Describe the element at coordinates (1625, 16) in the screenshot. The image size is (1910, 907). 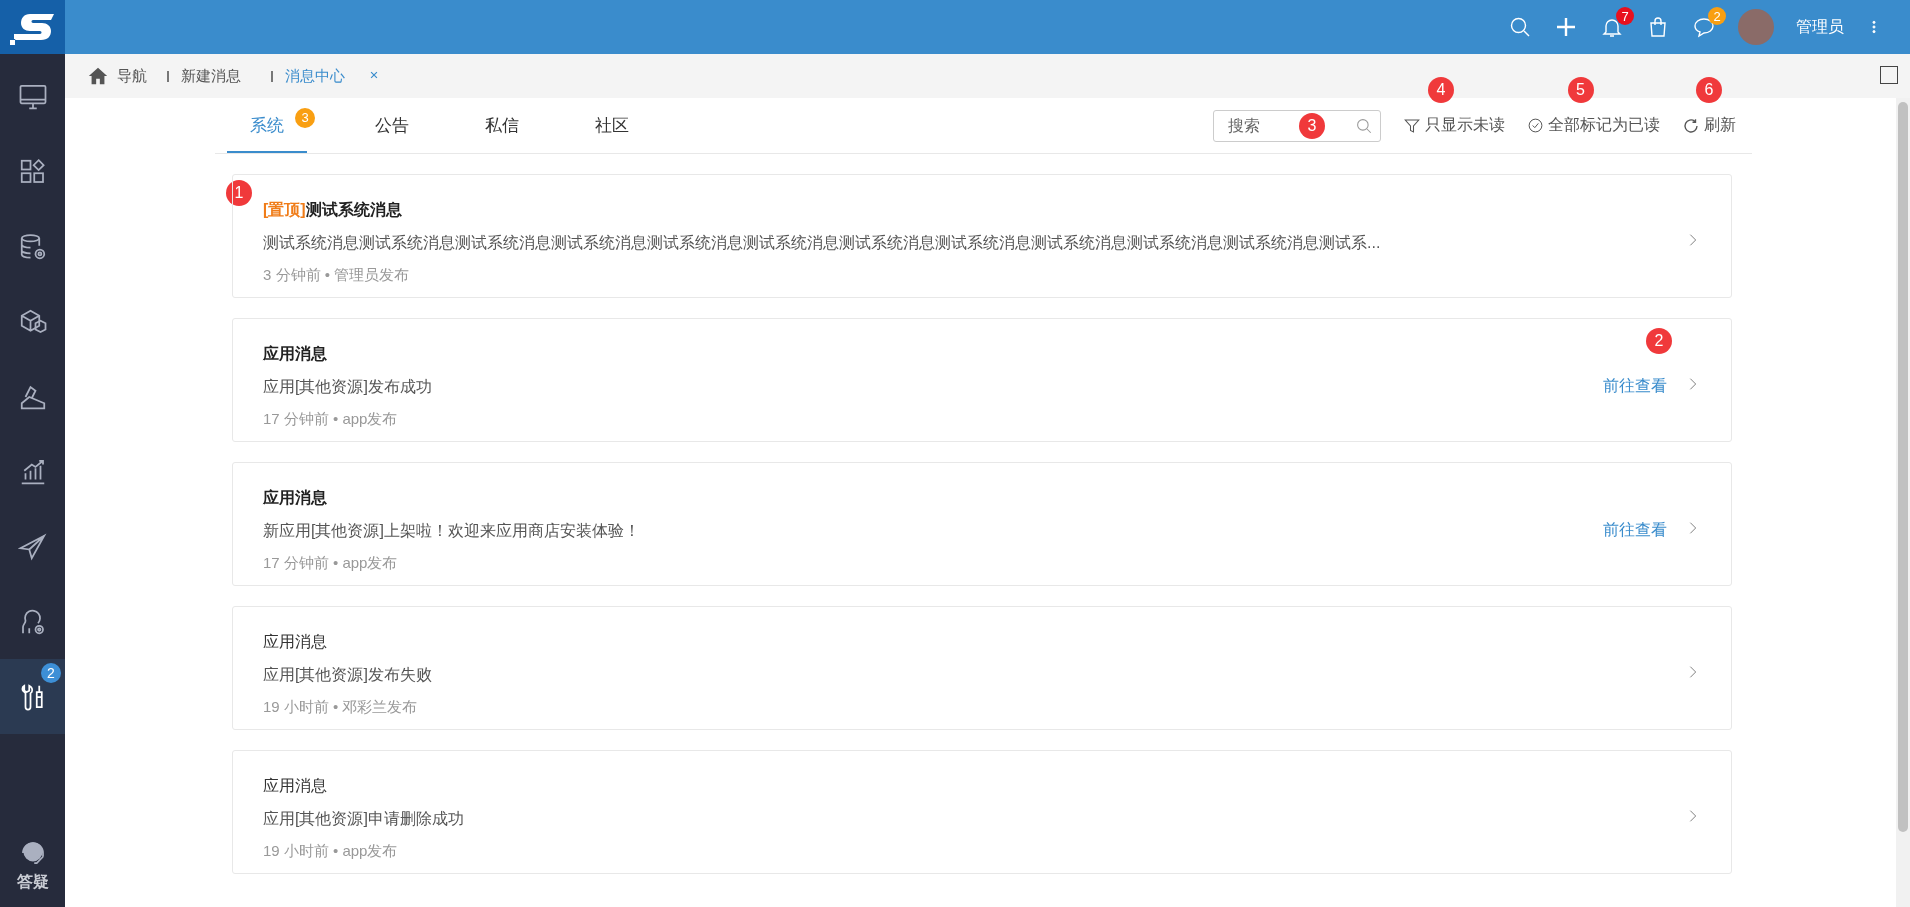
I see `notification-badge: 7` at that location.